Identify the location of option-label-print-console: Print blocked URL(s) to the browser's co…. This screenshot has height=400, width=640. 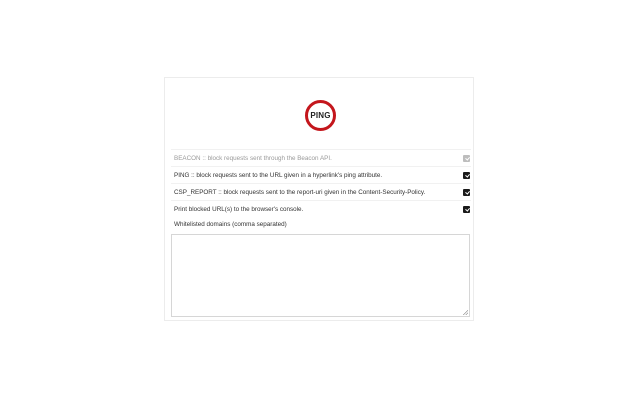
(239, 209).